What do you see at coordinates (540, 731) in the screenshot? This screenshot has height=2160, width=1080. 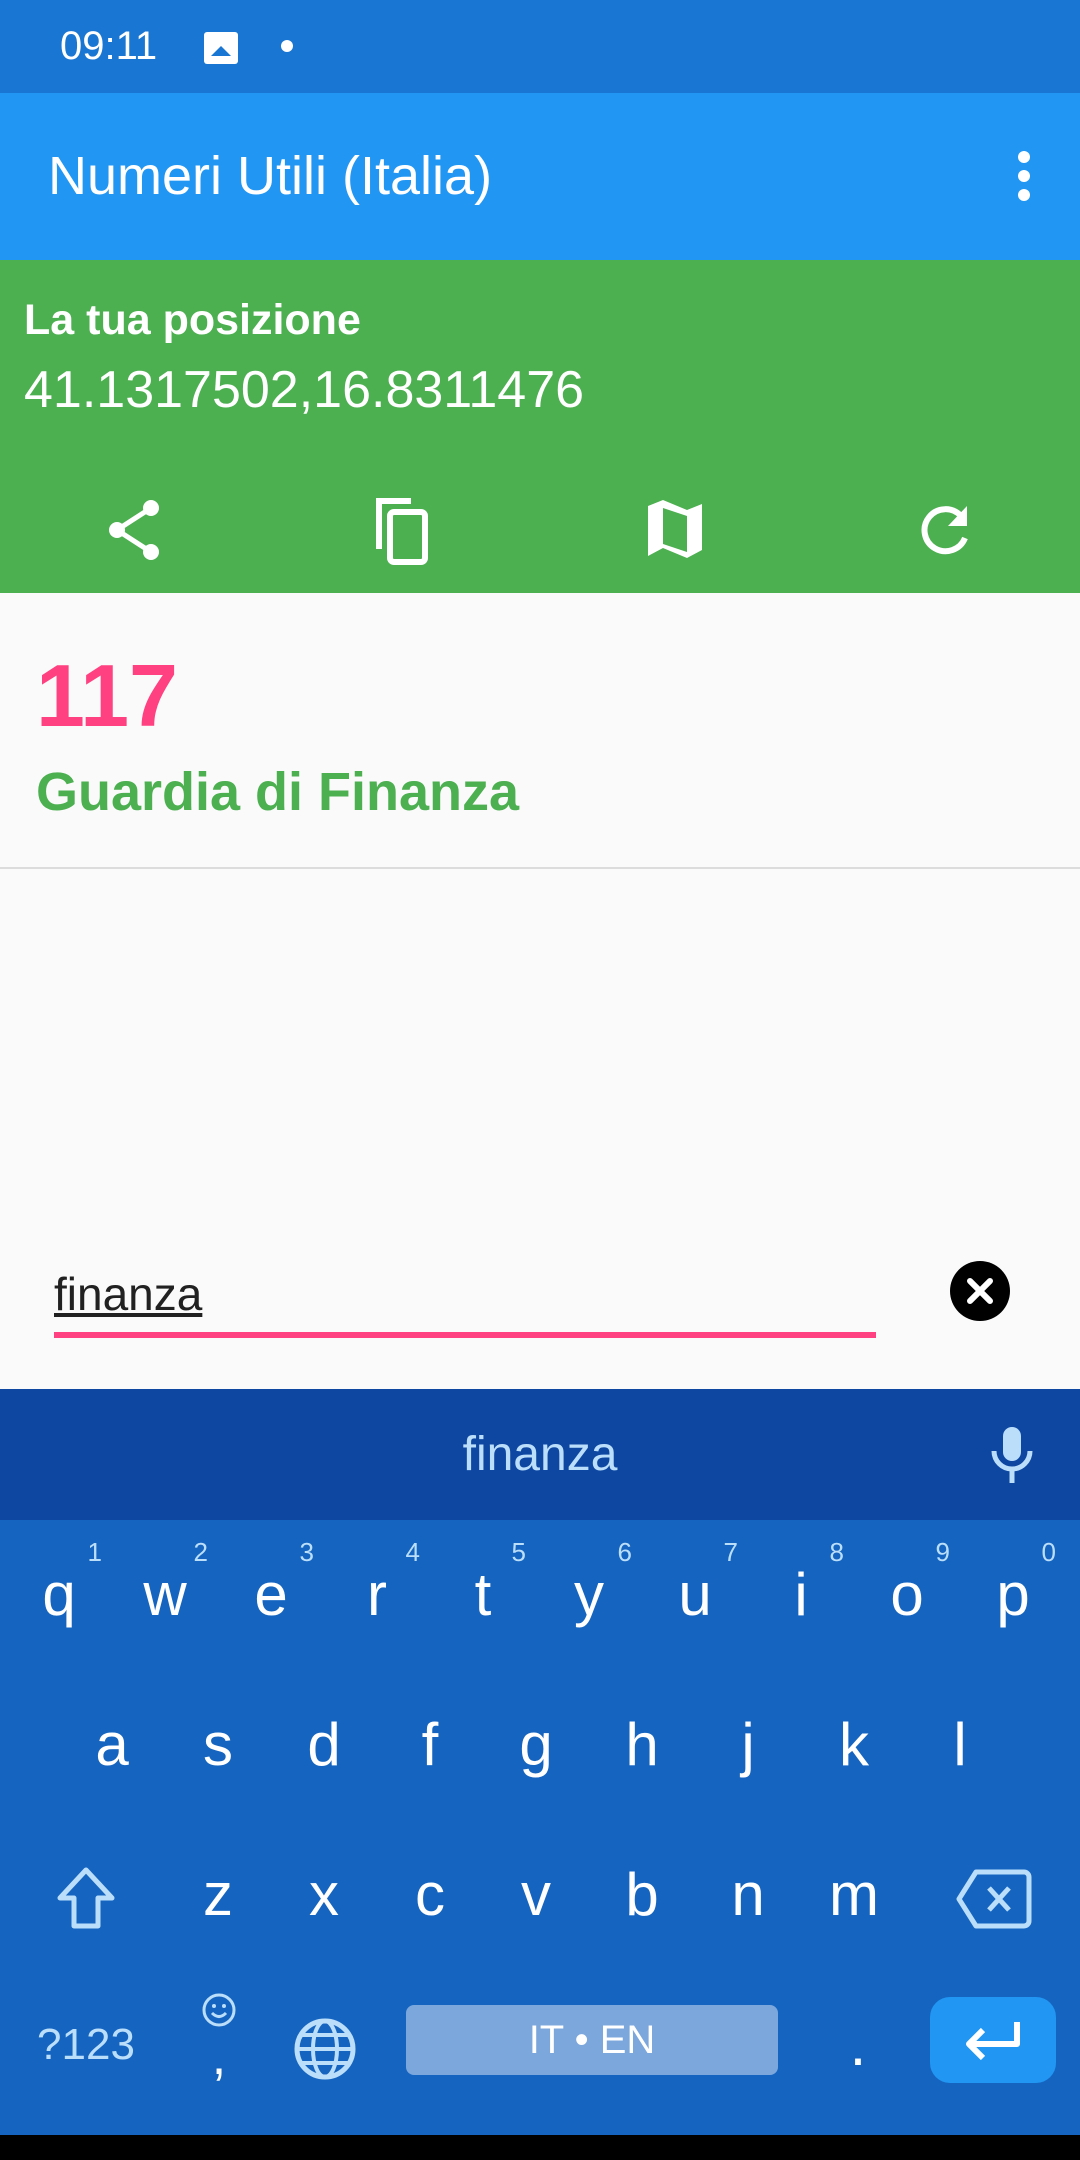 I see `result-list-item: 117 Guardia di Finanza` at bounding box center [540, 731].